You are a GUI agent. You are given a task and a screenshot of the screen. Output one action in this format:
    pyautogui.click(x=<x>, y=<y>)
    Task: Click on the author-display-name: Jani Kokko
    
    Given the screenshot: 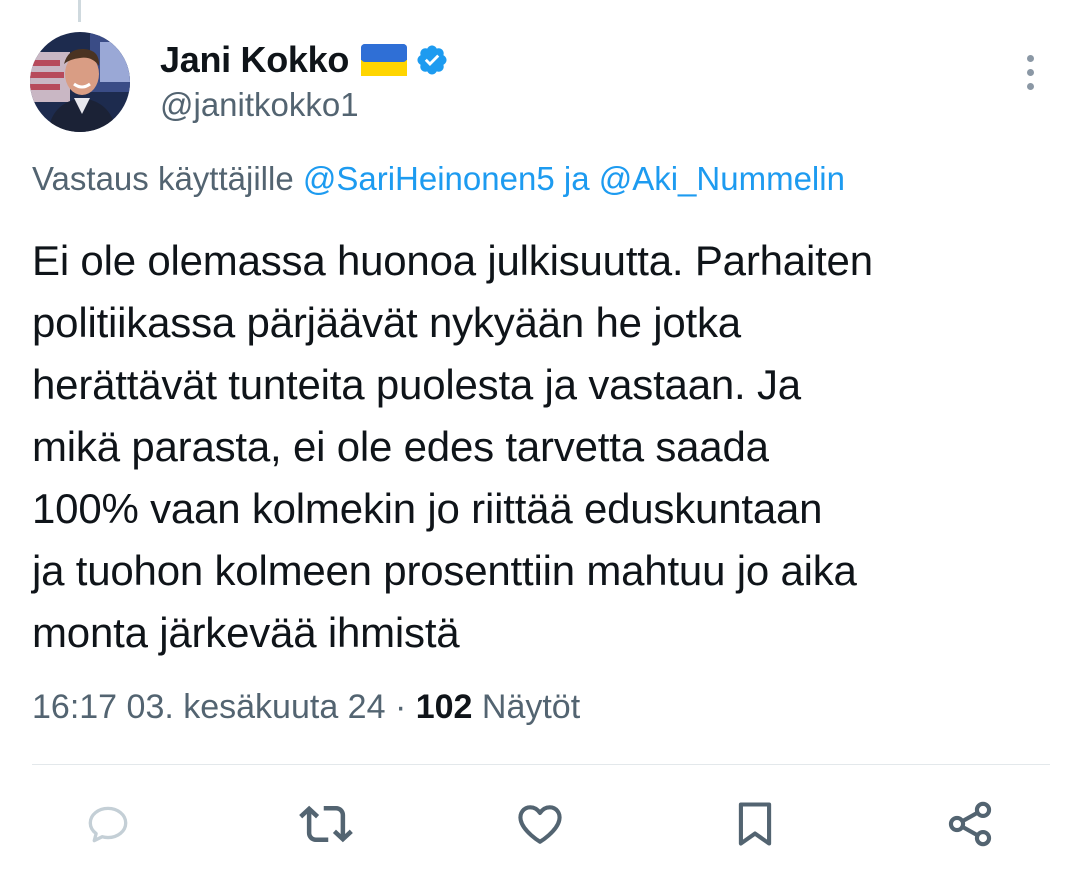 What is the action you would take?
    pyautogui.click(x=254, y=60)
    